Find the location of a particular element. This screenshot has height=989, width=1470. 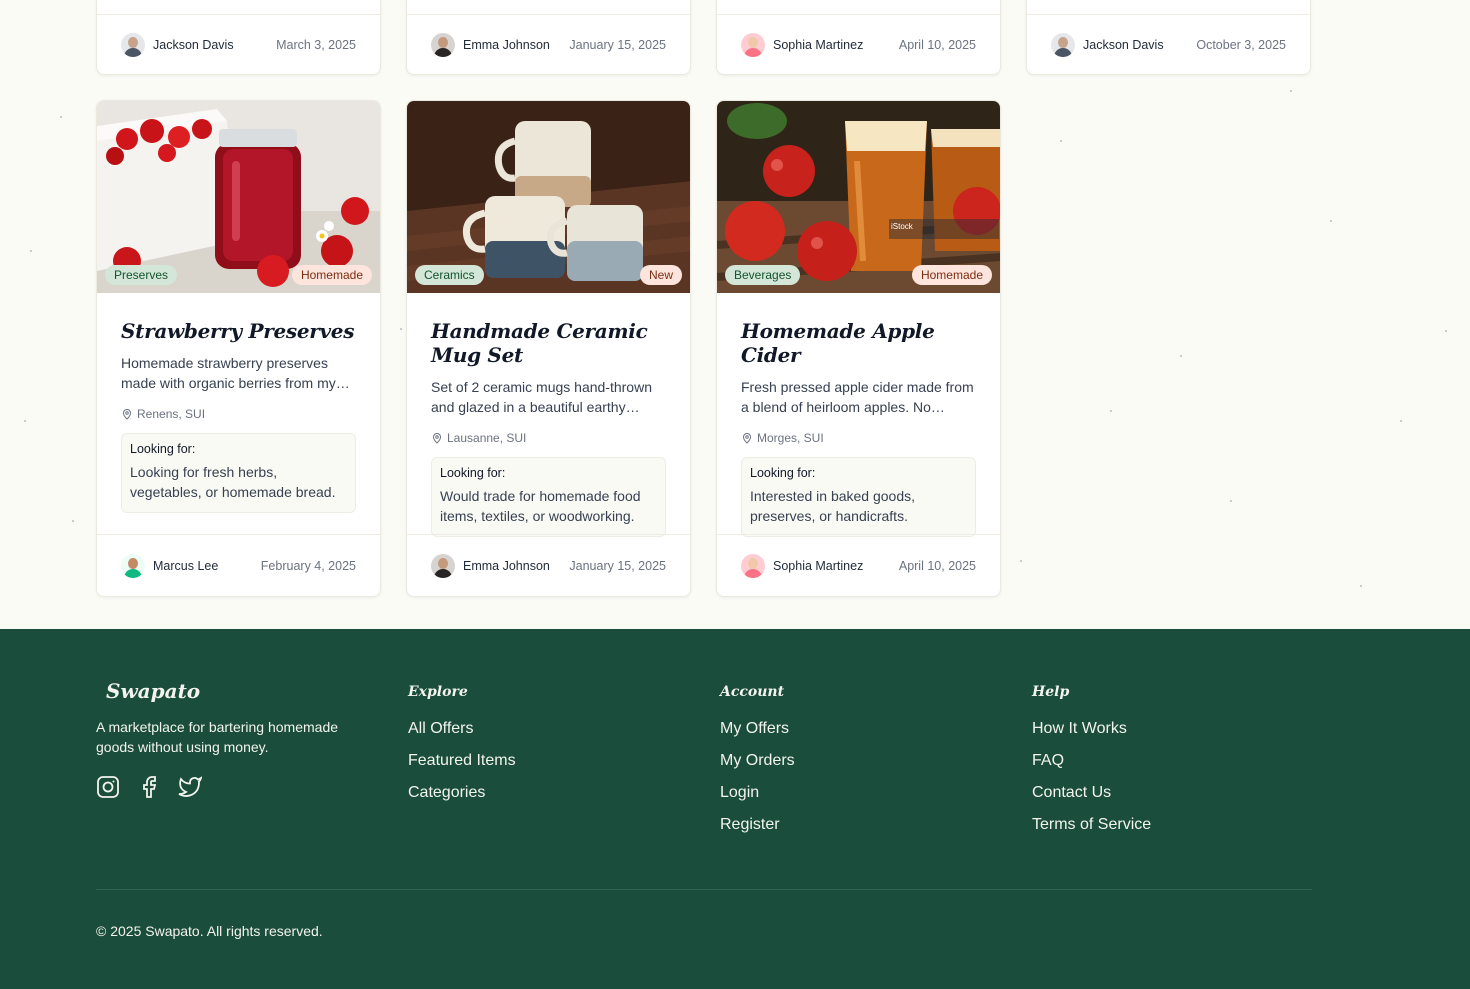

offer-title: Handmade Ceramic Mug Set is located at coordinates (548, 343).